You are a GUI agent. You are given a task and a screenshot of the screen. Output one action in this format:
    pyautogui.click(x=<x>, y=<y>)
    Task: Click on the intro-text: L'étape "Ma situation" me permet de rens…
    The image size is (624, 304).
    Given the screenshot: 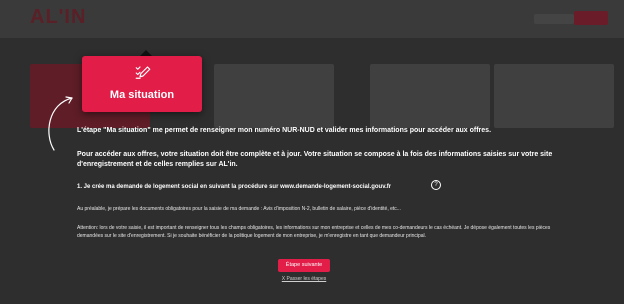 What is the action you would take?
    pyautogui.click(x=284, y=130)
    